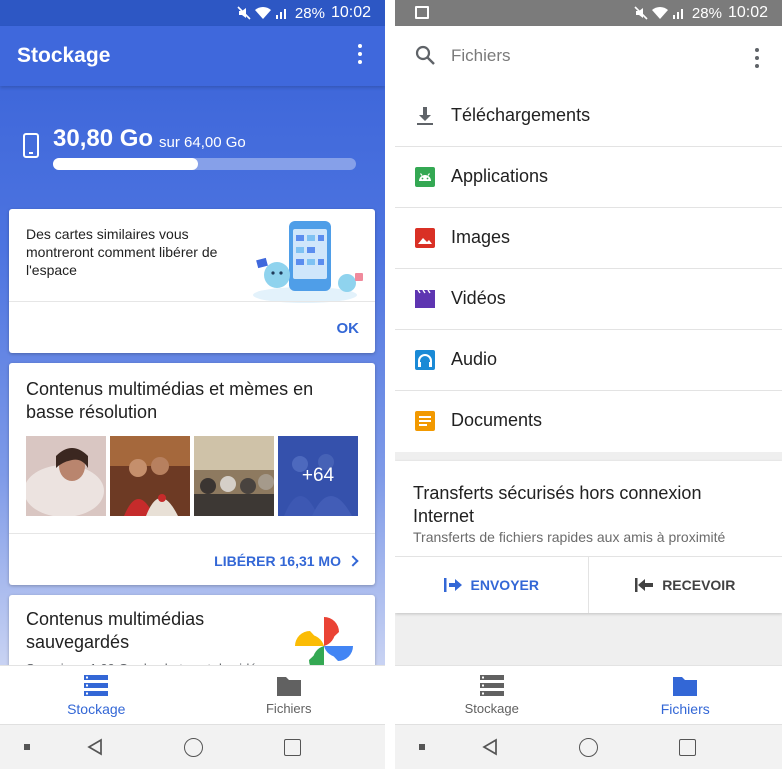  I want to click on search-icon, so click(425, 55).